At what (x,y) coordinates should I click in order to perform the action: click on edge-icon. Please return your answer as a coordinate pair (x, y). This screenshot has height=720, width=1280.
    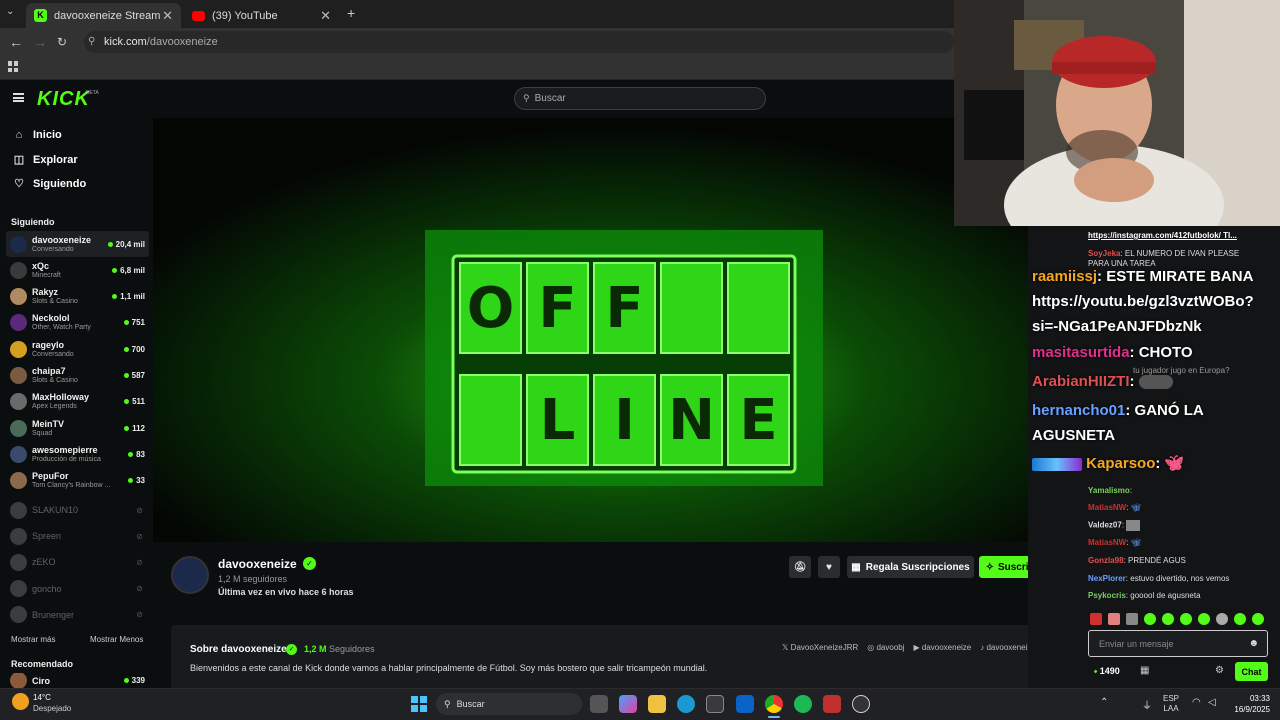
    Looking at the image, I should click on (686, 704).